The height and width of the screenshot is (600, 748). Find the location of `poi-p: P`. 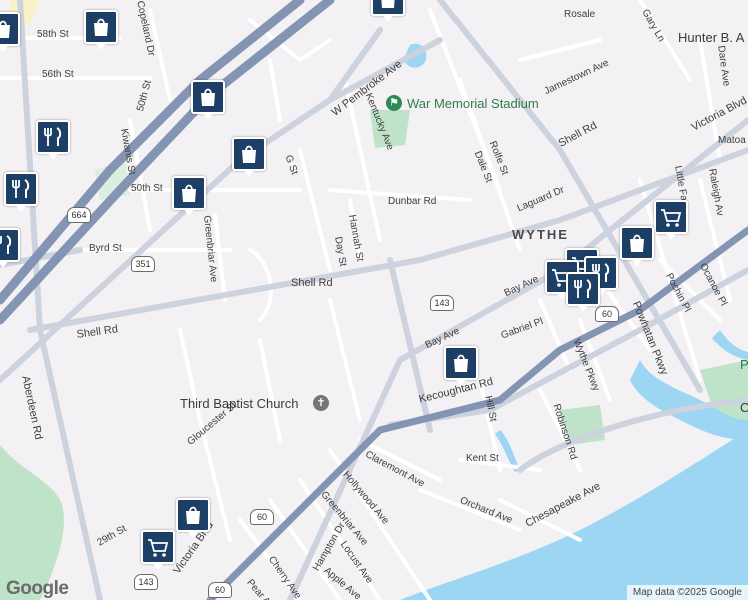

poi-p: P is located at coordinates (744, 364).